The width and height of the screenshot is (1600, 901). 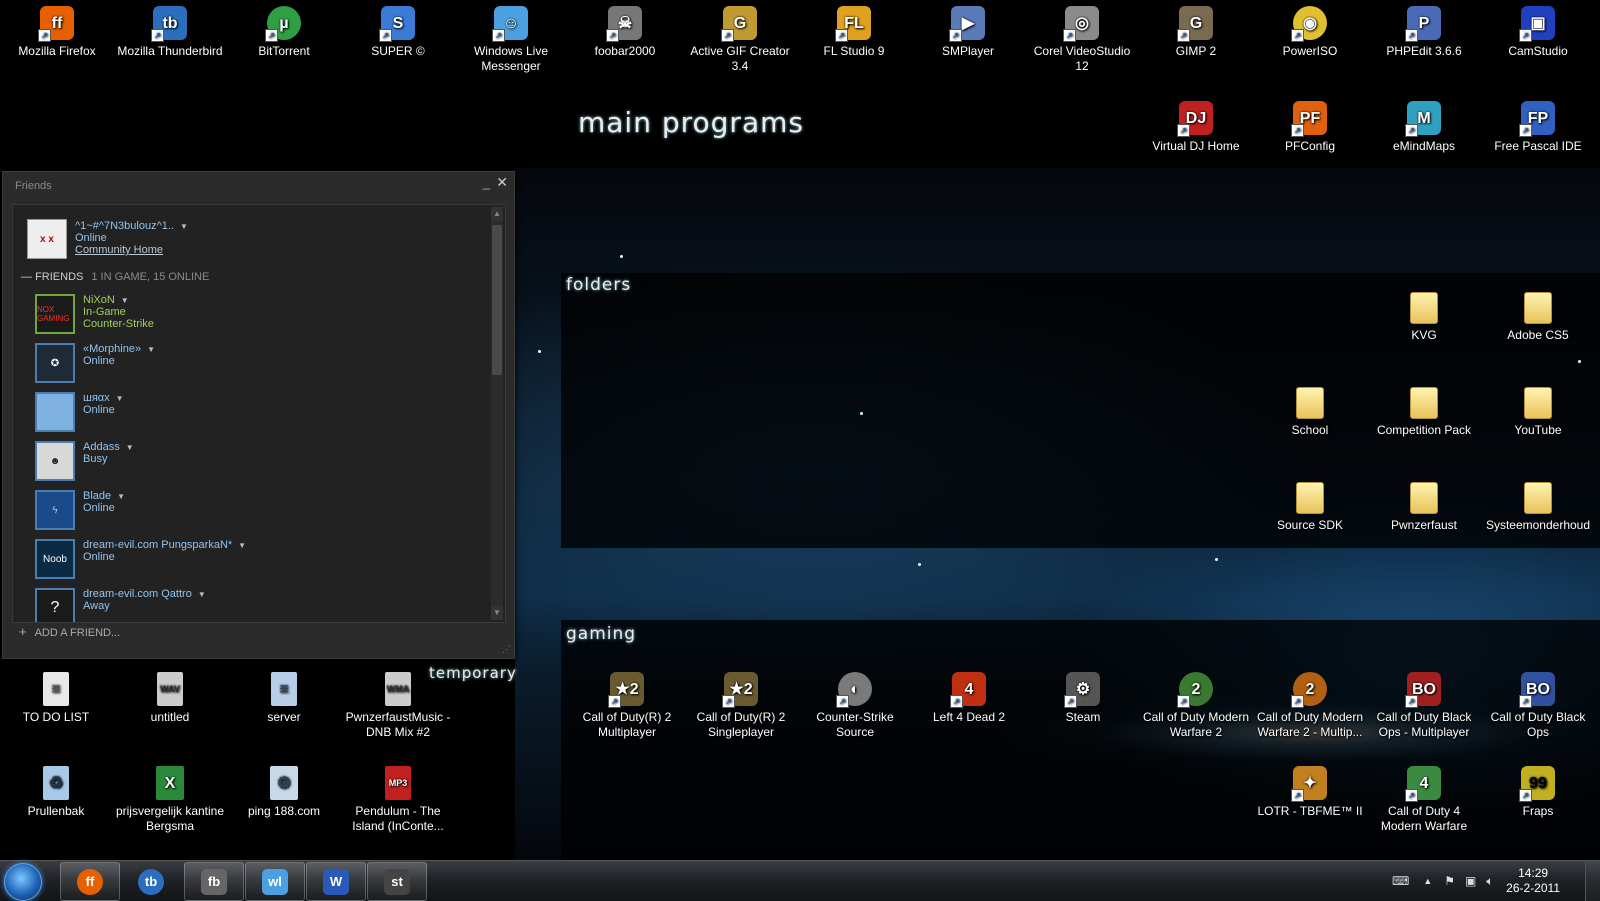 I want to click on friend-avatar: NOX GAMING, so click(x=55, y=314).